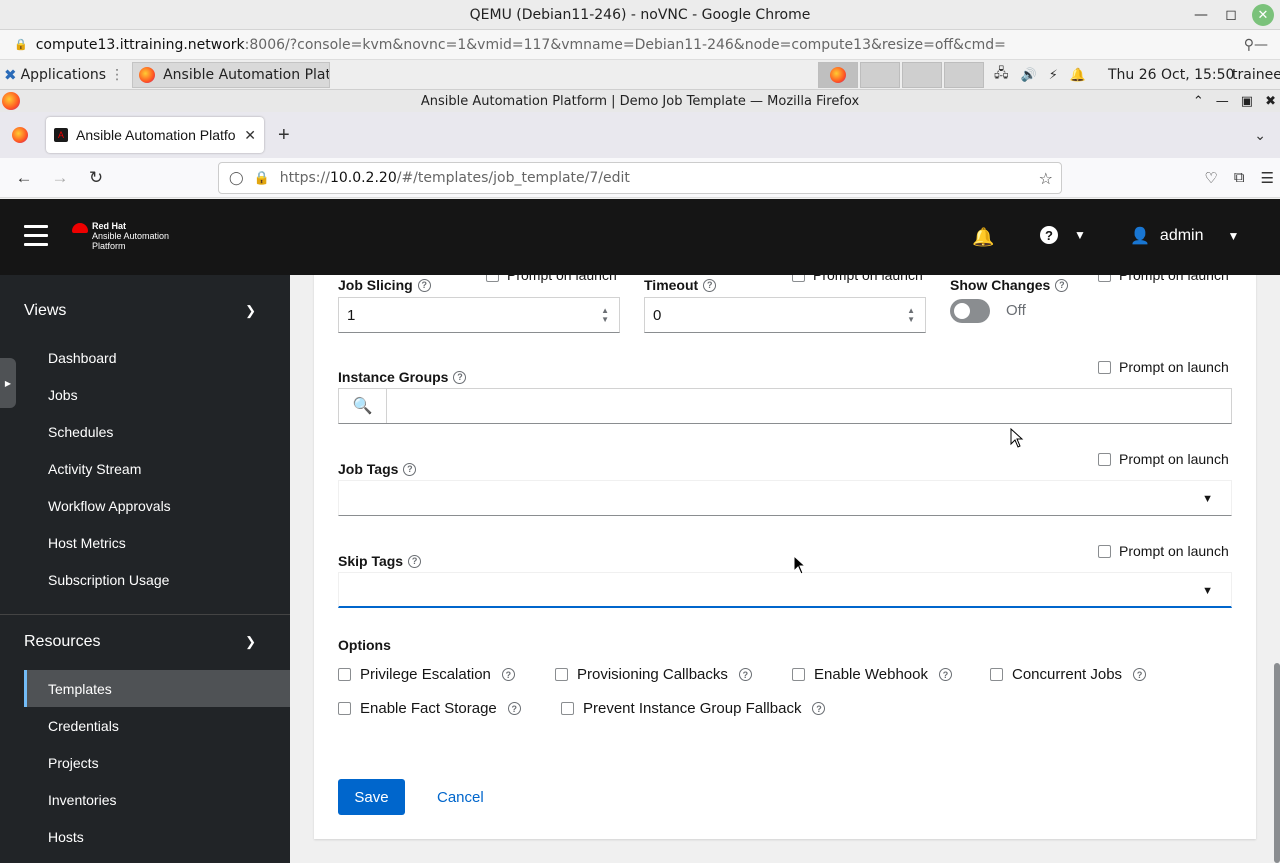 Image resolution: width=1280 pixels, height=863 pixels. I want to click on tab-close-icon: ✕, so click(250, 135).